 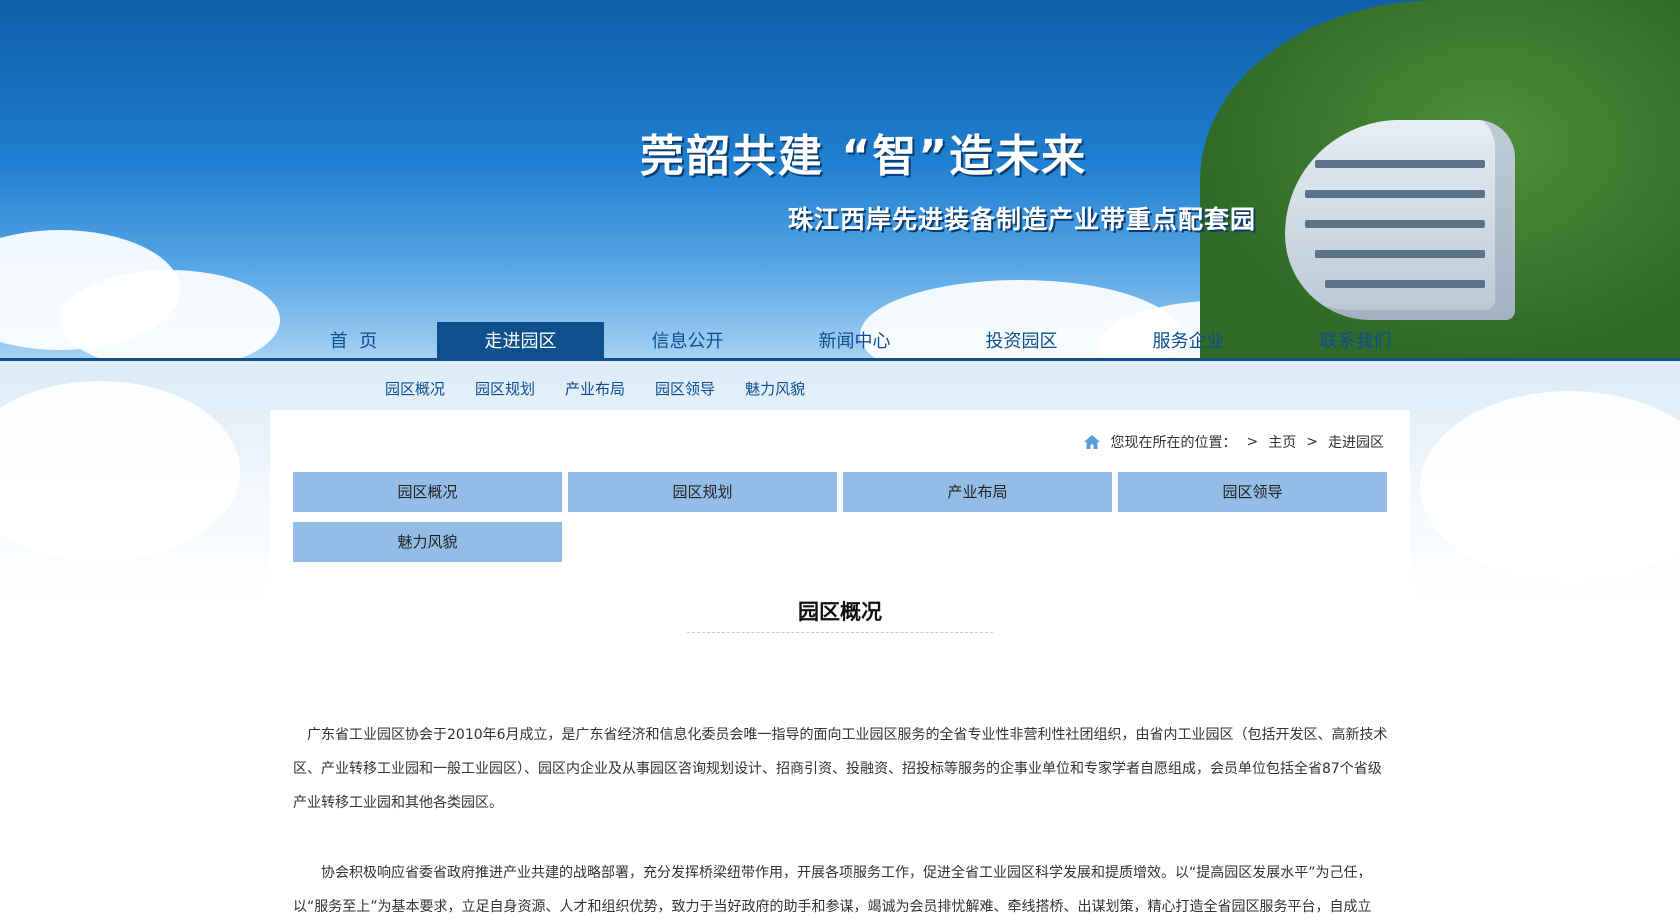 I want to click on title-divider, so click(x=840, y=632).